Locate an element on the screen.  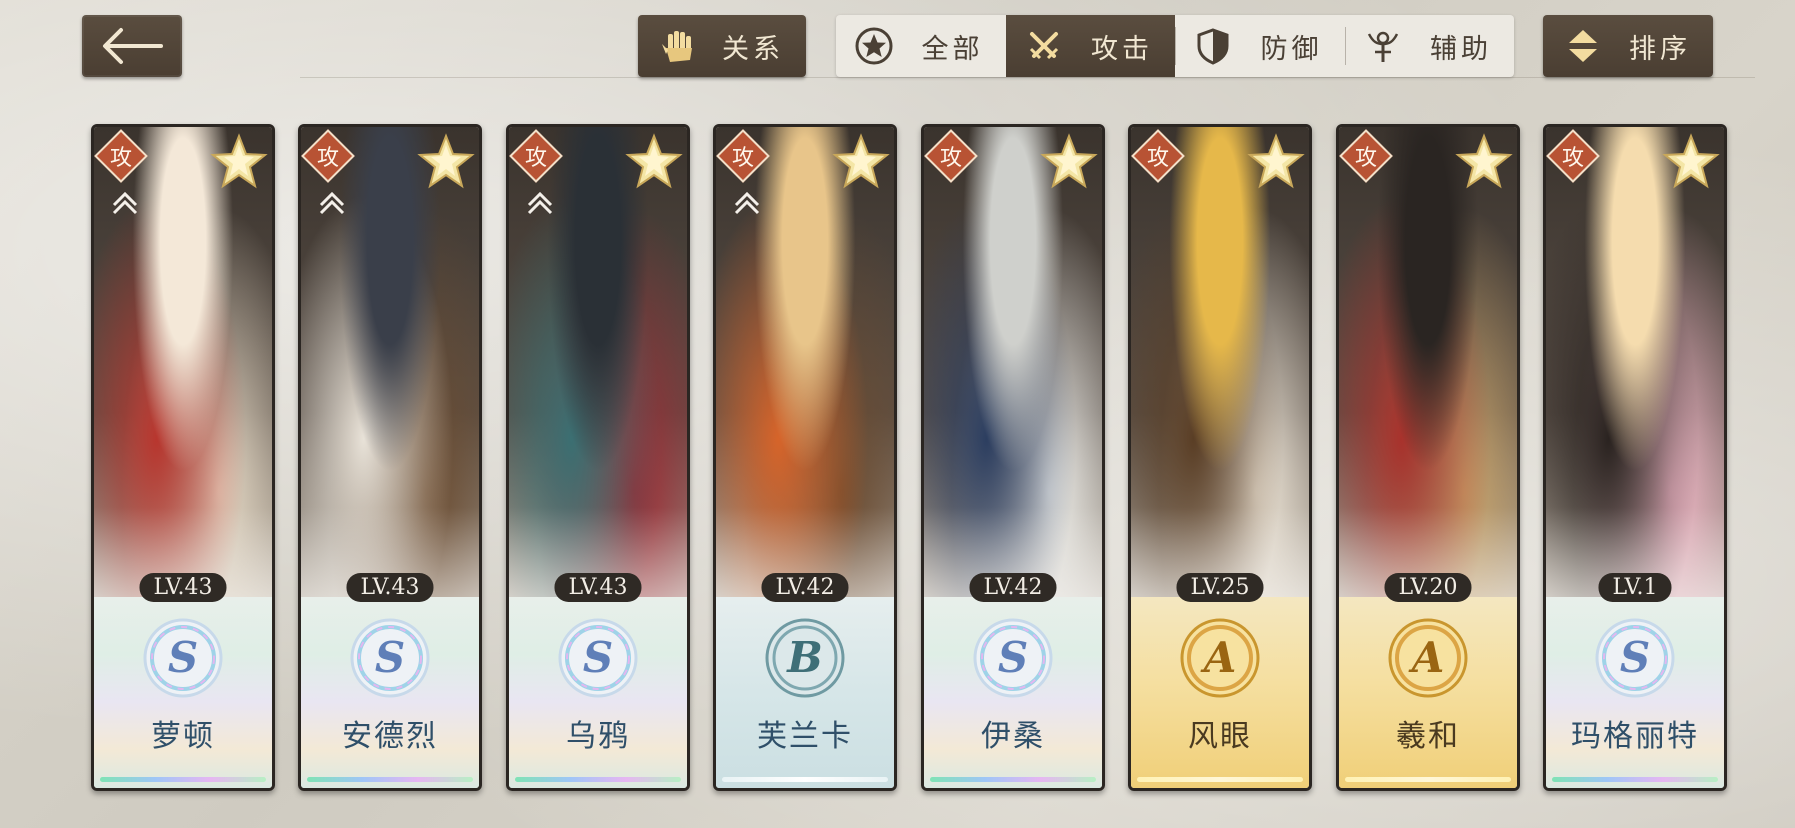
arrow-left-icon is located at coordinates (133, 46).